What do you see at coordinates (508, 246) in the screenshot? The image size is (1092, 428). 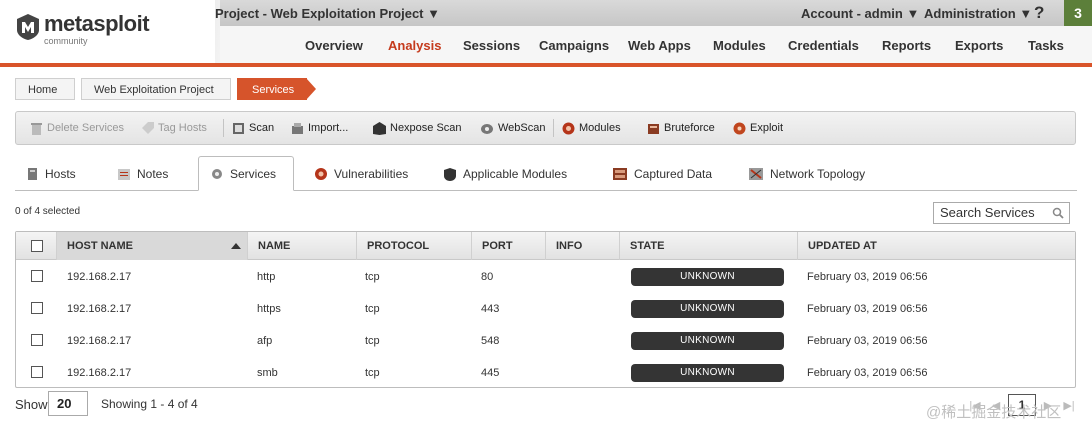 I see `column-port: PORT` at bounding box center [508, 246].